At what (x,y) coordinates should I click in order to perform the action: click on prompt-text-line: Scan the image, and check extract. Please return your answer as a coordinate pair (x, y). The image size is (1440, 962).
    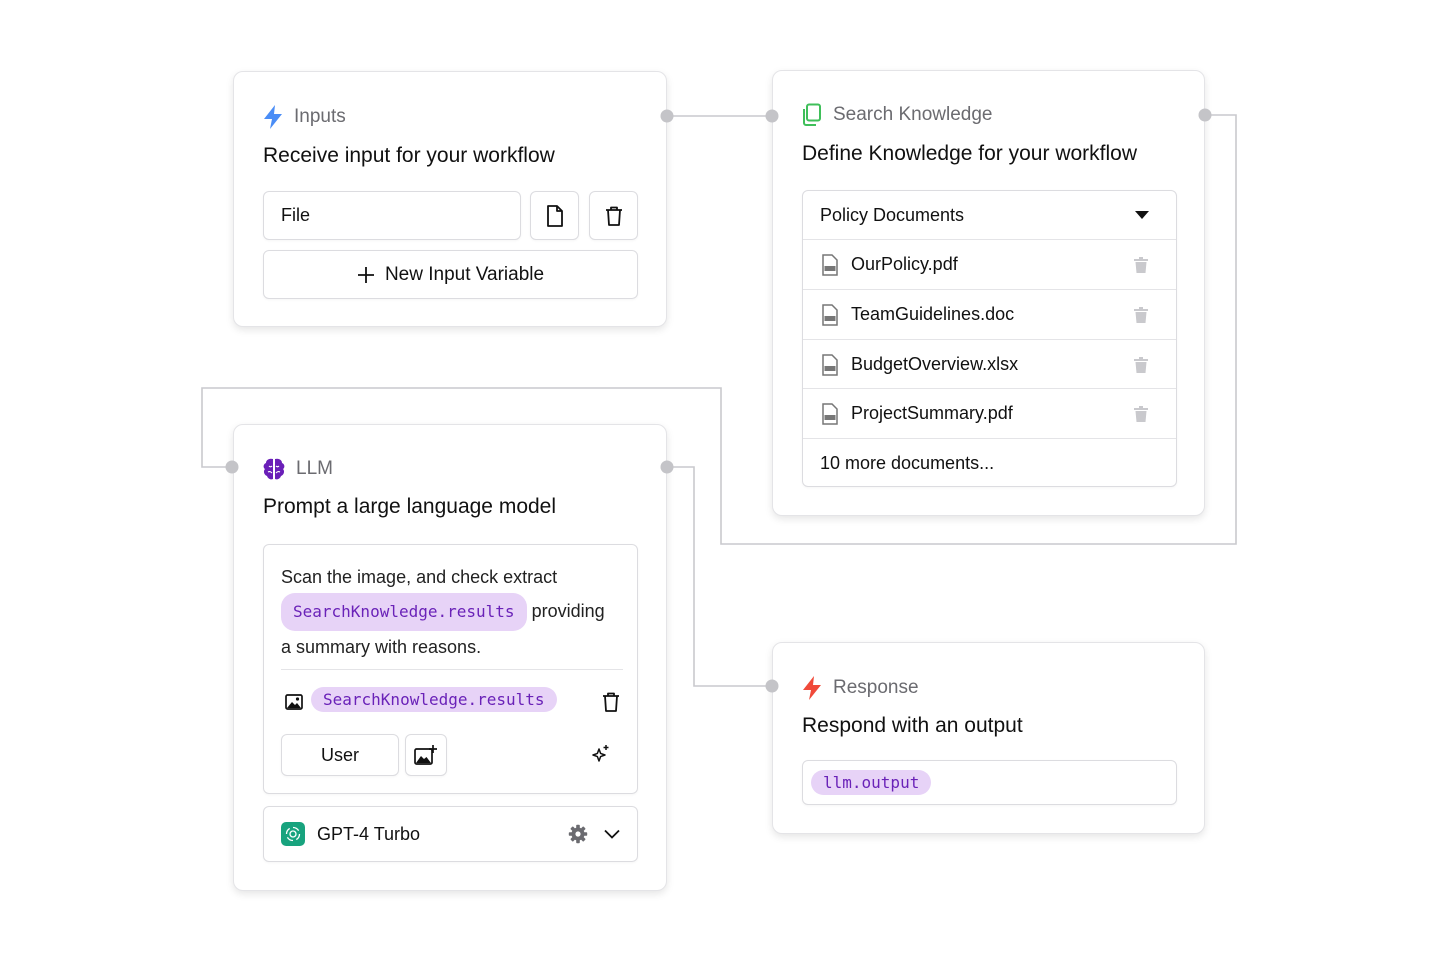
    Looking at the image, I should click on (419, 577).